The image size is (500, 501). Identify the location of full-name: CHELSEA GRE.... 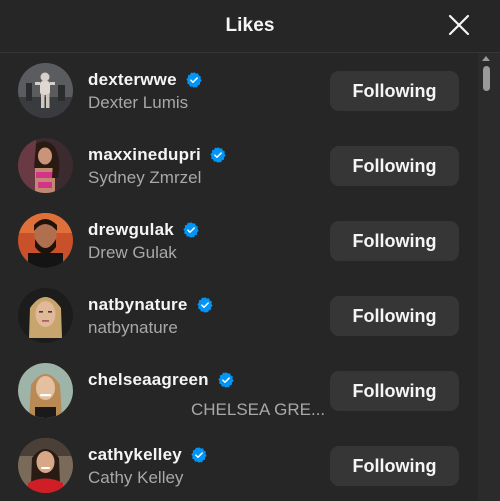
(258, 409).